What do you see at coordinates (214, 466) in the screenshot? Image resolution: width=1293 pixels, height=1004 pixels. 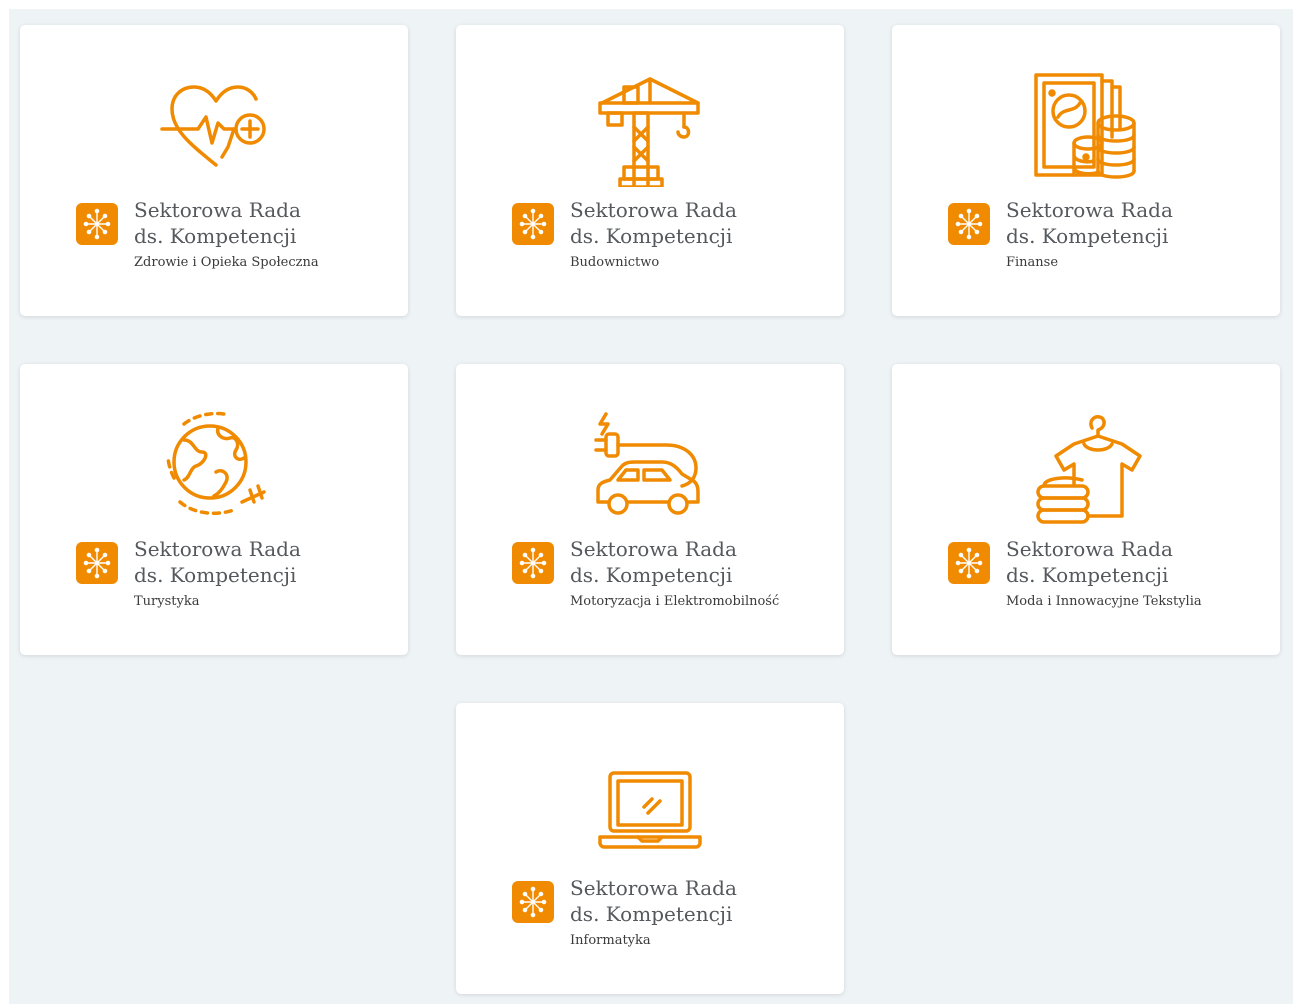 I see `globe-plane-icon` at bounding box center [214, 466].